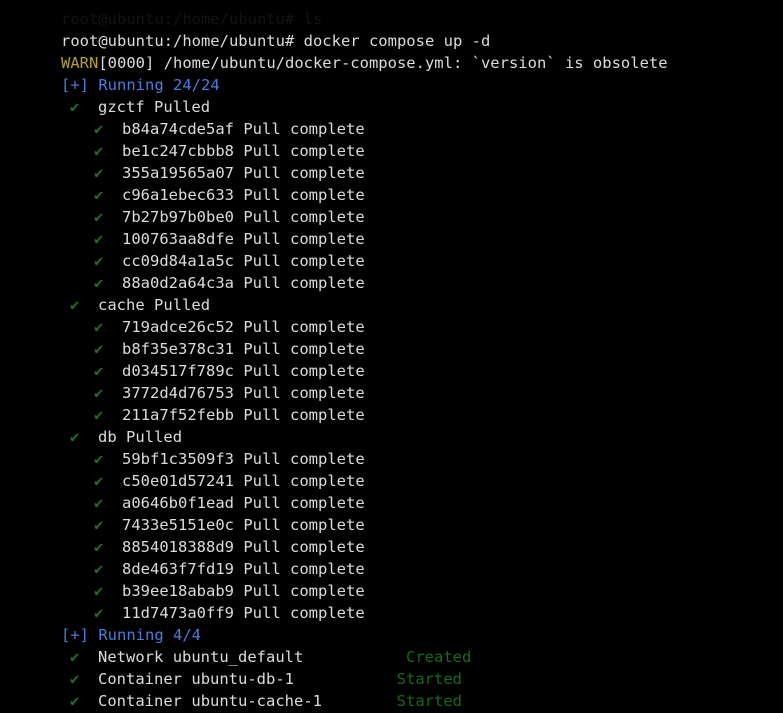 This screenshot has width=783, height=713. What do you see at coordinates (429, 701) in the screenshot?
I see `resource-state: Started` at bounding box center [429, 701].